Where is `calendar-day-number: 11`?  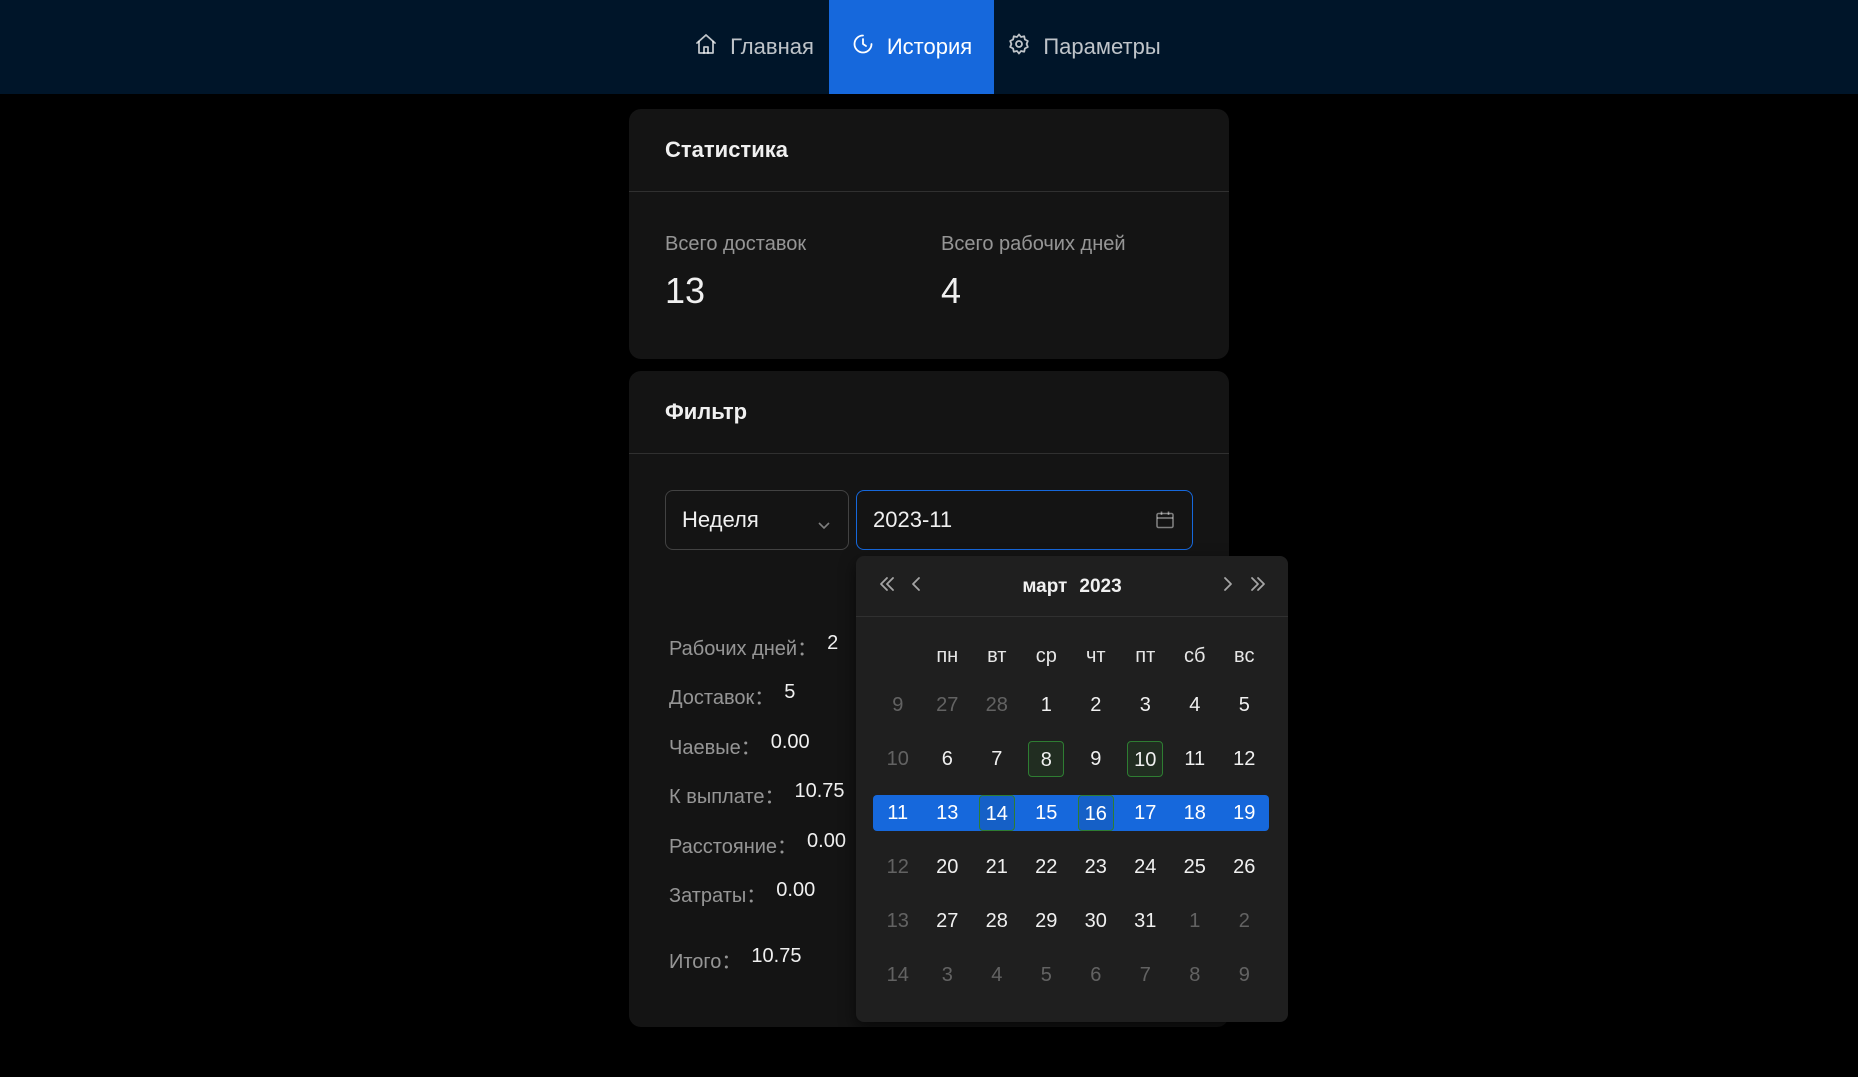 calendar-day-number: 11 is located at coordinates (1195, 759).